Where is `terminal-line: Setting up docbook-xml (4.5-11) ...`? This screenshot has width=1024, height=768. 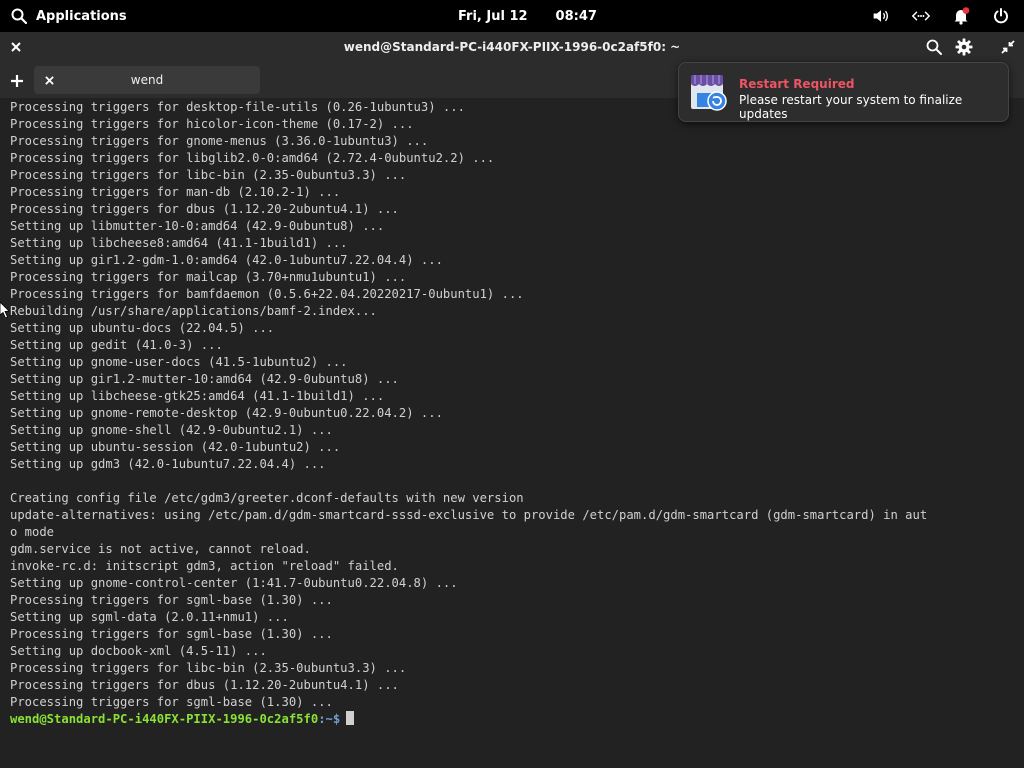
terminal-line: Setting up docbook-xml (4.5-11) ... is located at coordinates (138, 651).